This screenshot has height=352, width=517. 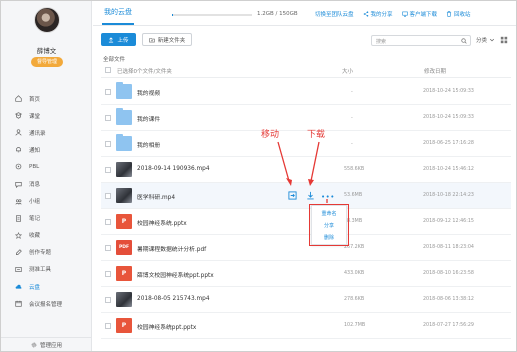 I want to click on file-date: 2018-10-18 22:14:23, so click(x=448, y=195).